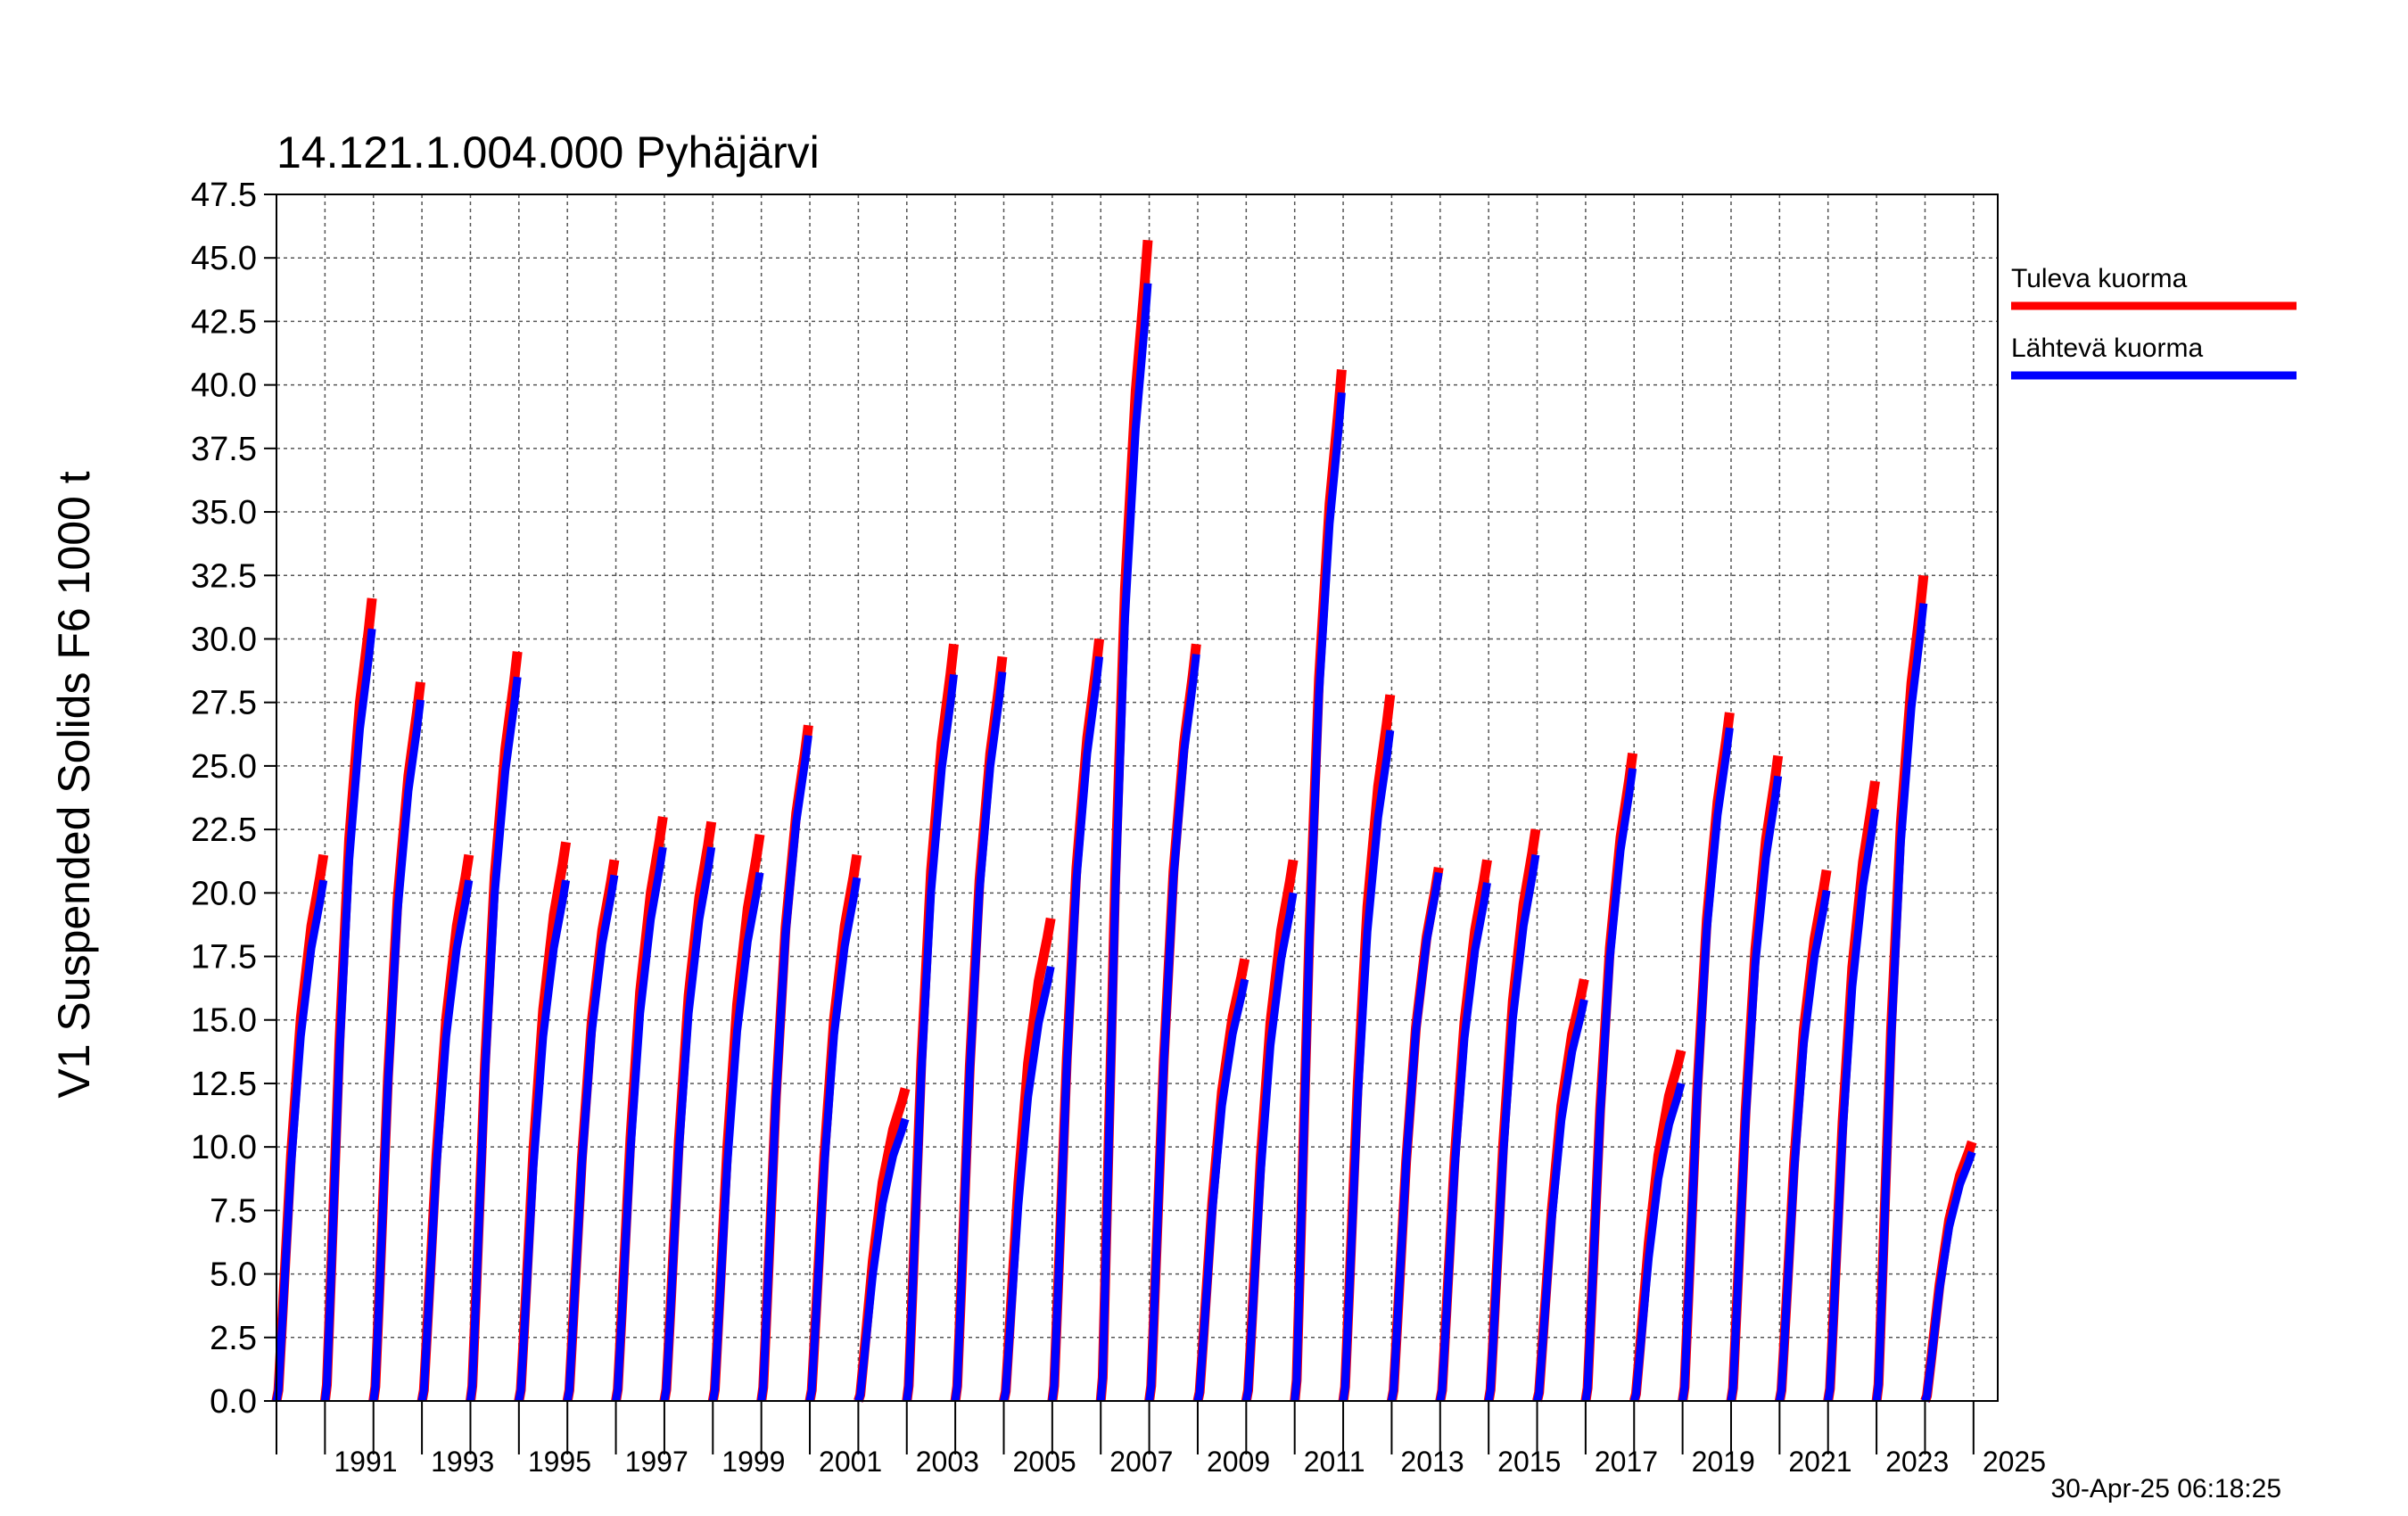  I want to click on y-tick-label: 30.0, so click(224, 639).